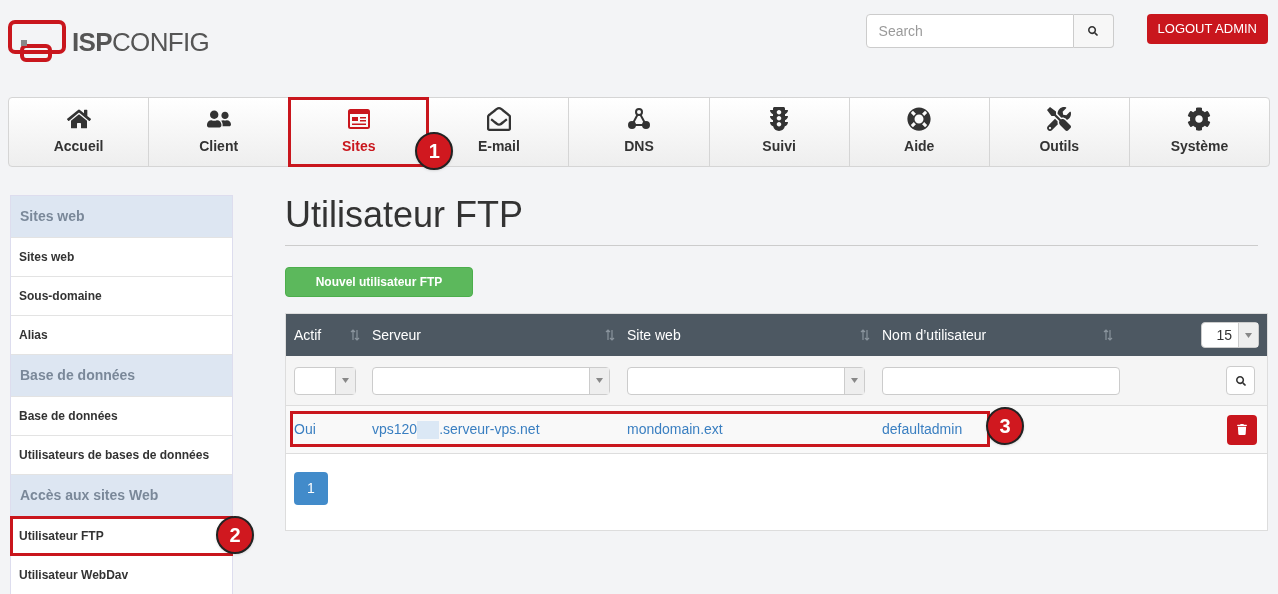 This screenshot has height=594, width=1278. I want to click on step-number-tooltip: 3, so click(1005, 426).